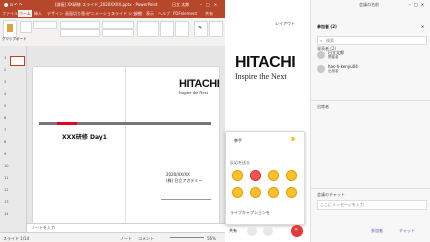 The width and height of the screenshot is (430, 242). Describe the element at coordinates (185, 13) in the screenshot. I see `tab-pdfelement: PDFelement` at that location.